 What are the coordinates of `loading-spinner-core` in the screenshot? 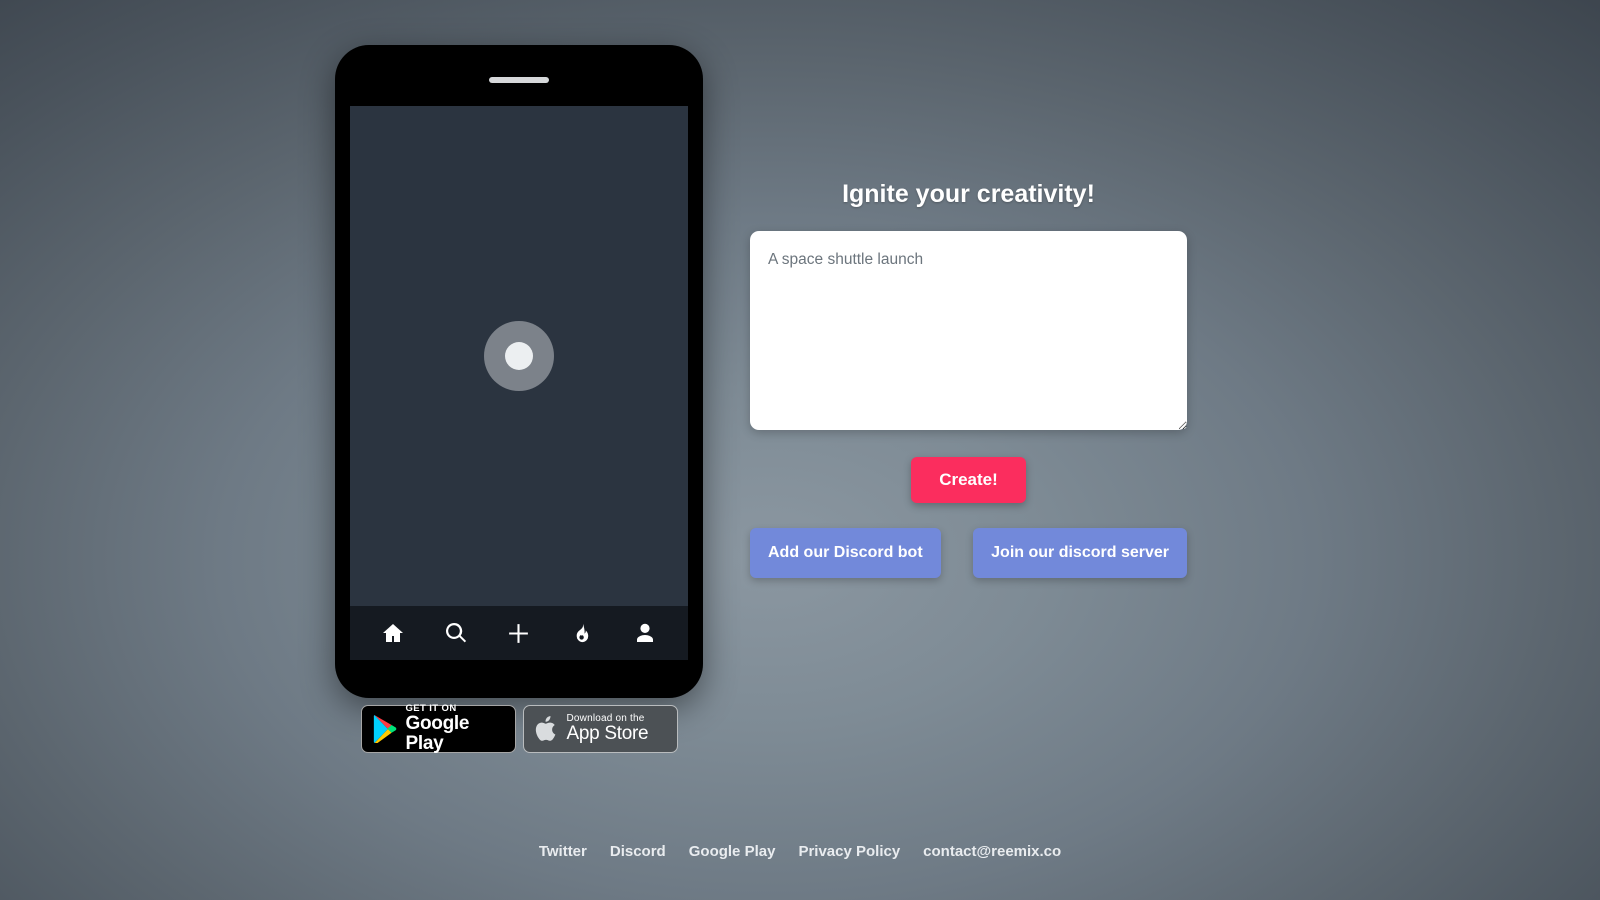 It's located at (519, 356).